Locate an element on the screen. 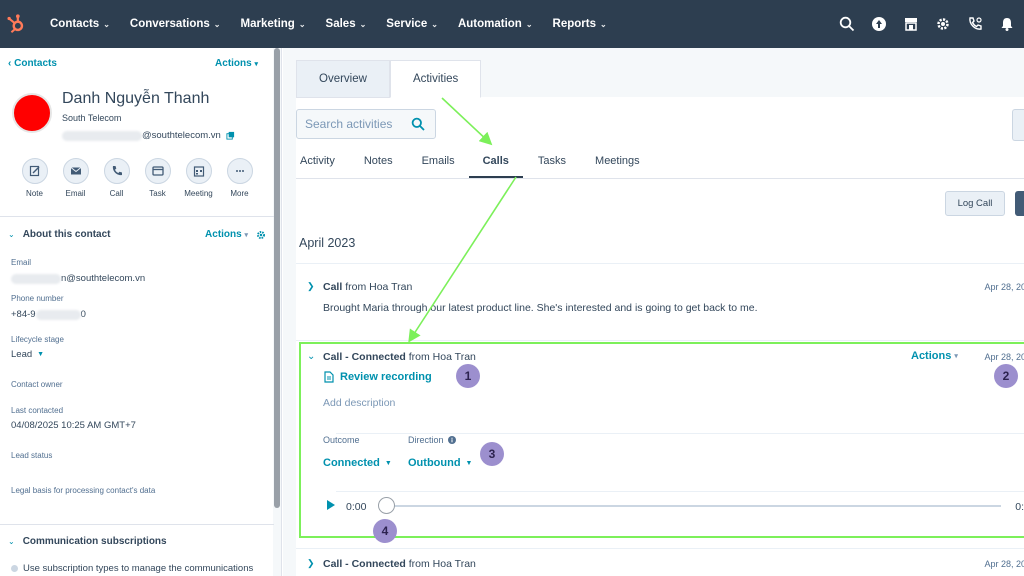 The height and width of the screenshot is (576, 1024). collapse-button is located at coordinates (1018, 125).